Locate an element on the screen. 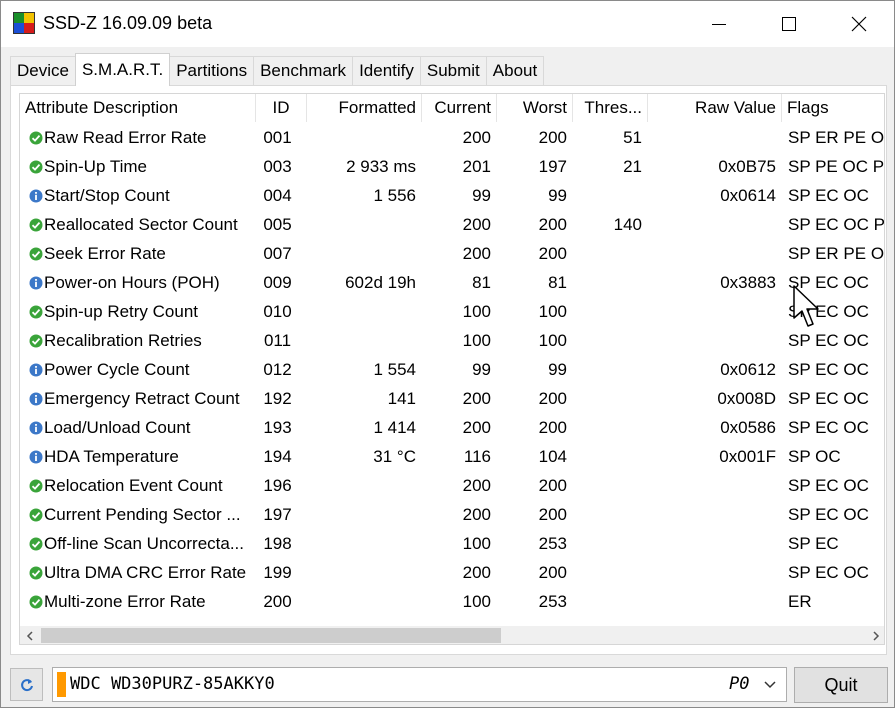 This screenshot has height=708, width=895. tab-s-m-a-r-t: S.M.A.R.T. is located at coordinates (122, 69).